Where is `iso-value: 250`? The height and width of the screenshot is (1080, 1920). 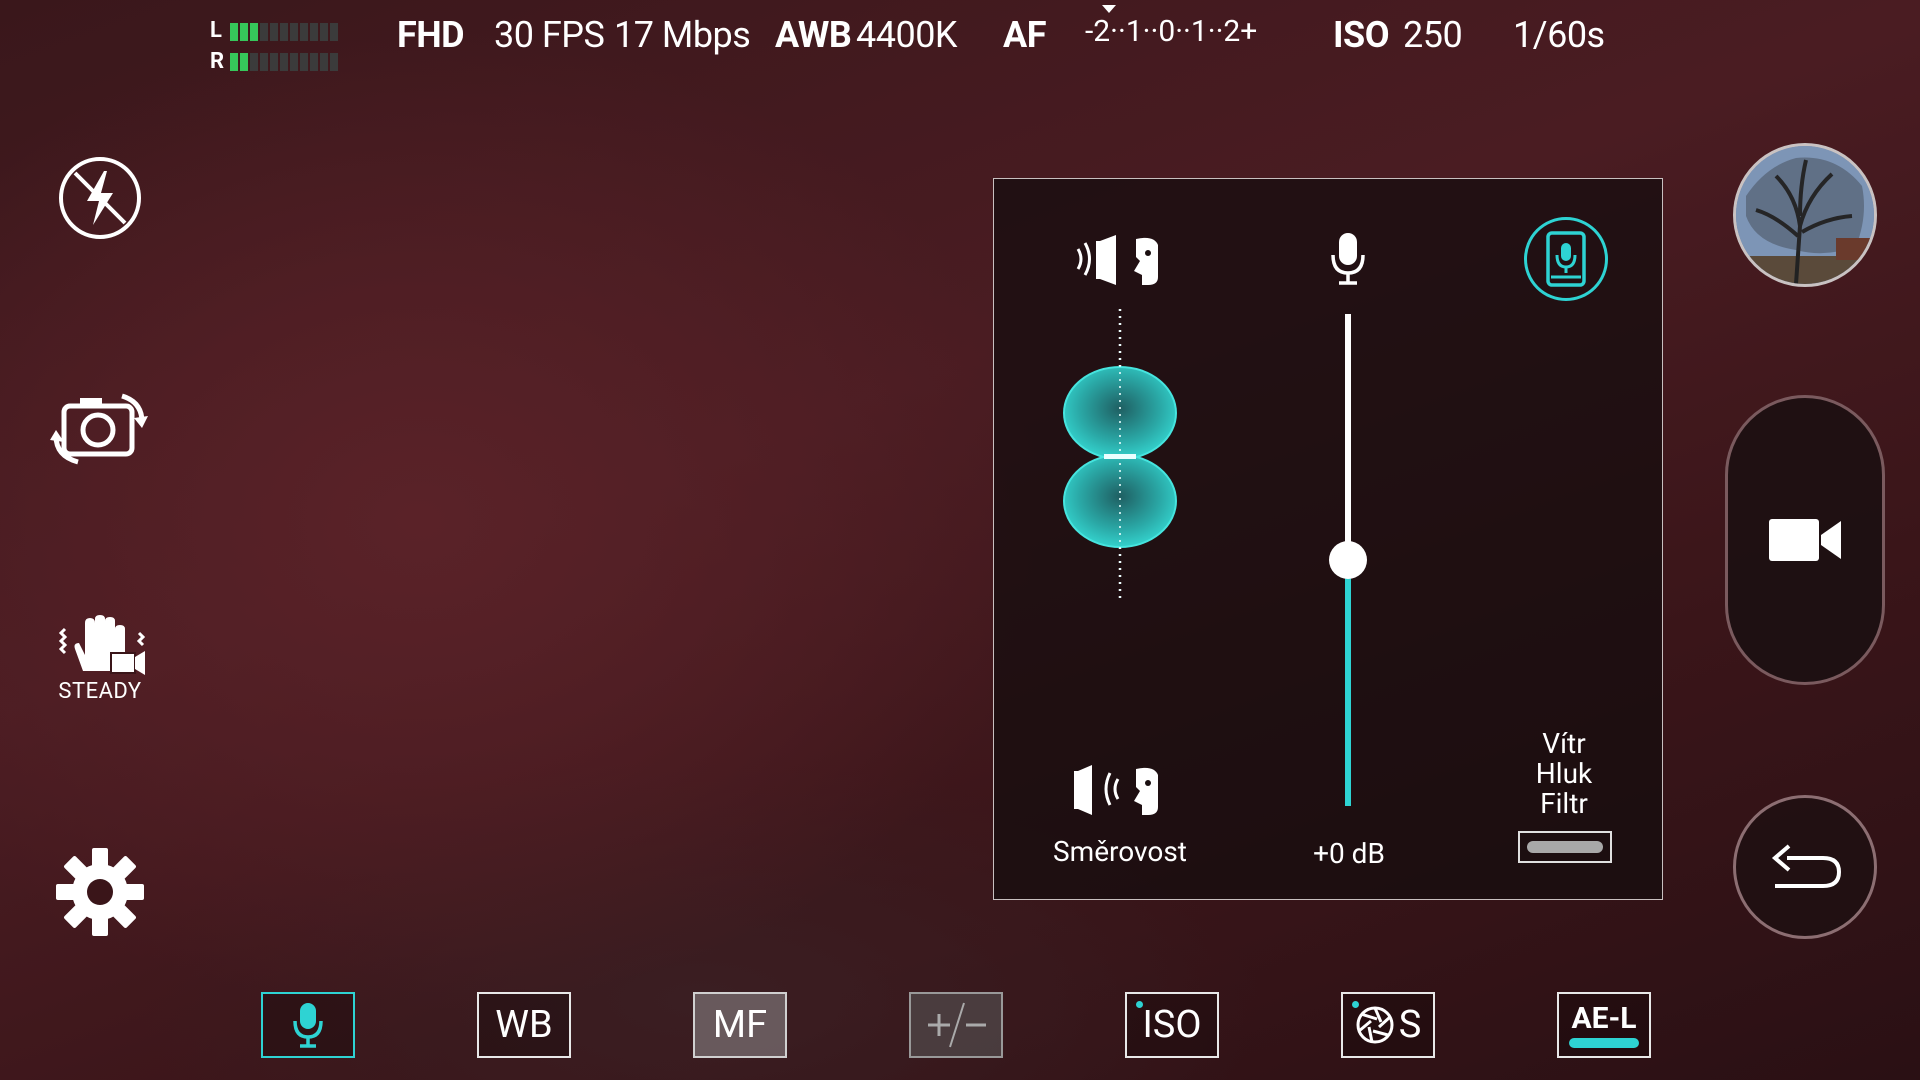 iso-value: 250 is located at coordinates (1433, 35).